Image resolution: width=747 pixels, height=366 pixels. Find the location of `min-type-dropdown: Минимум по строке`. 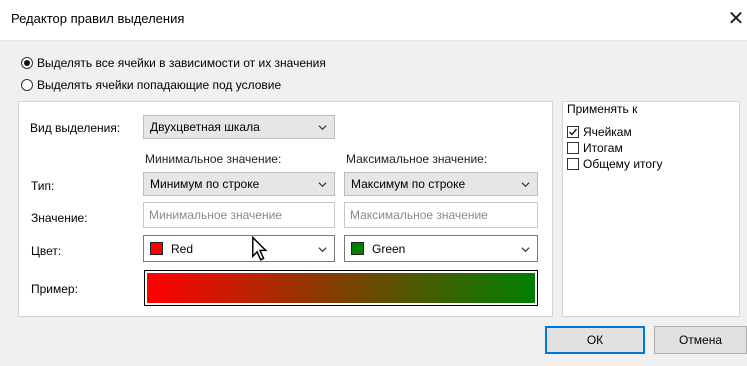

min-type-dropdown: Минимум по строке is located at coordinates (239, 184).